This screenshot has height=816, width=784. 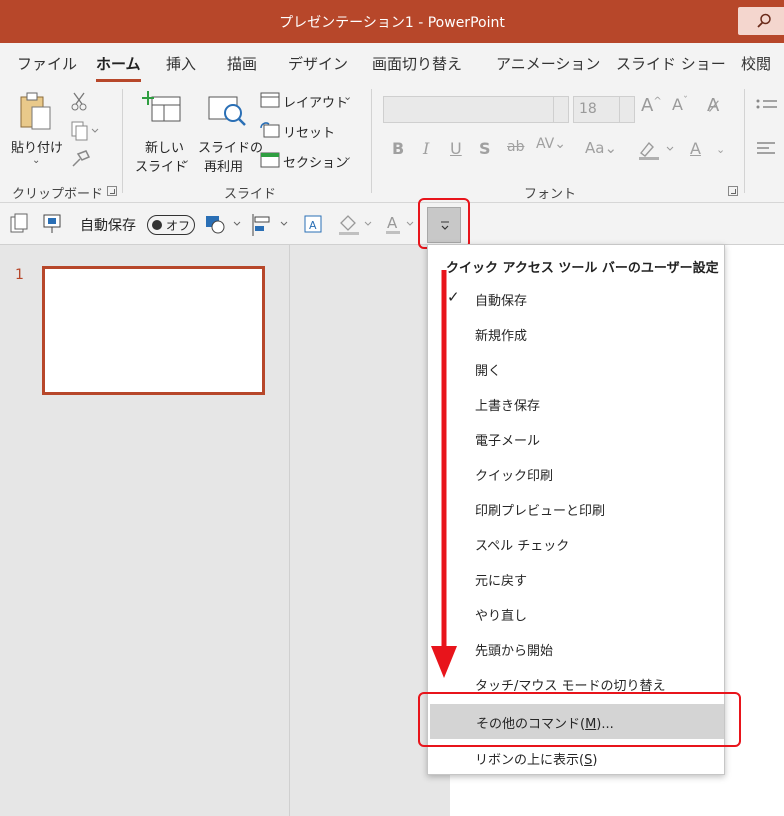 I want to click on underline-icon: U, so click(x=456, y=148).